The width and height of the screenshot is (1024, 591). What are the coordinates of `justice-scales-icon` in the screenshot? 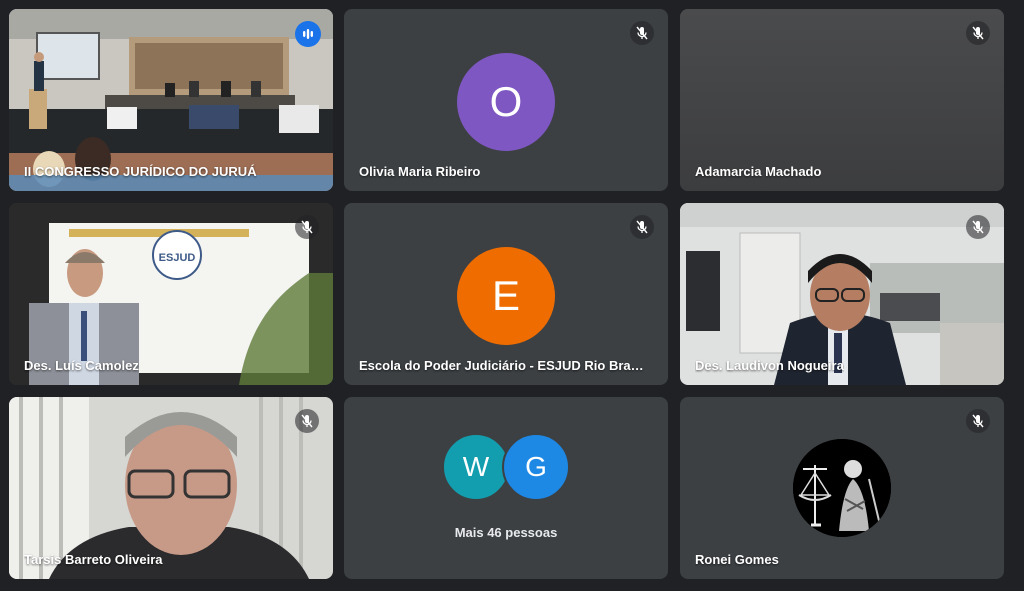 It's located at (842, 488).